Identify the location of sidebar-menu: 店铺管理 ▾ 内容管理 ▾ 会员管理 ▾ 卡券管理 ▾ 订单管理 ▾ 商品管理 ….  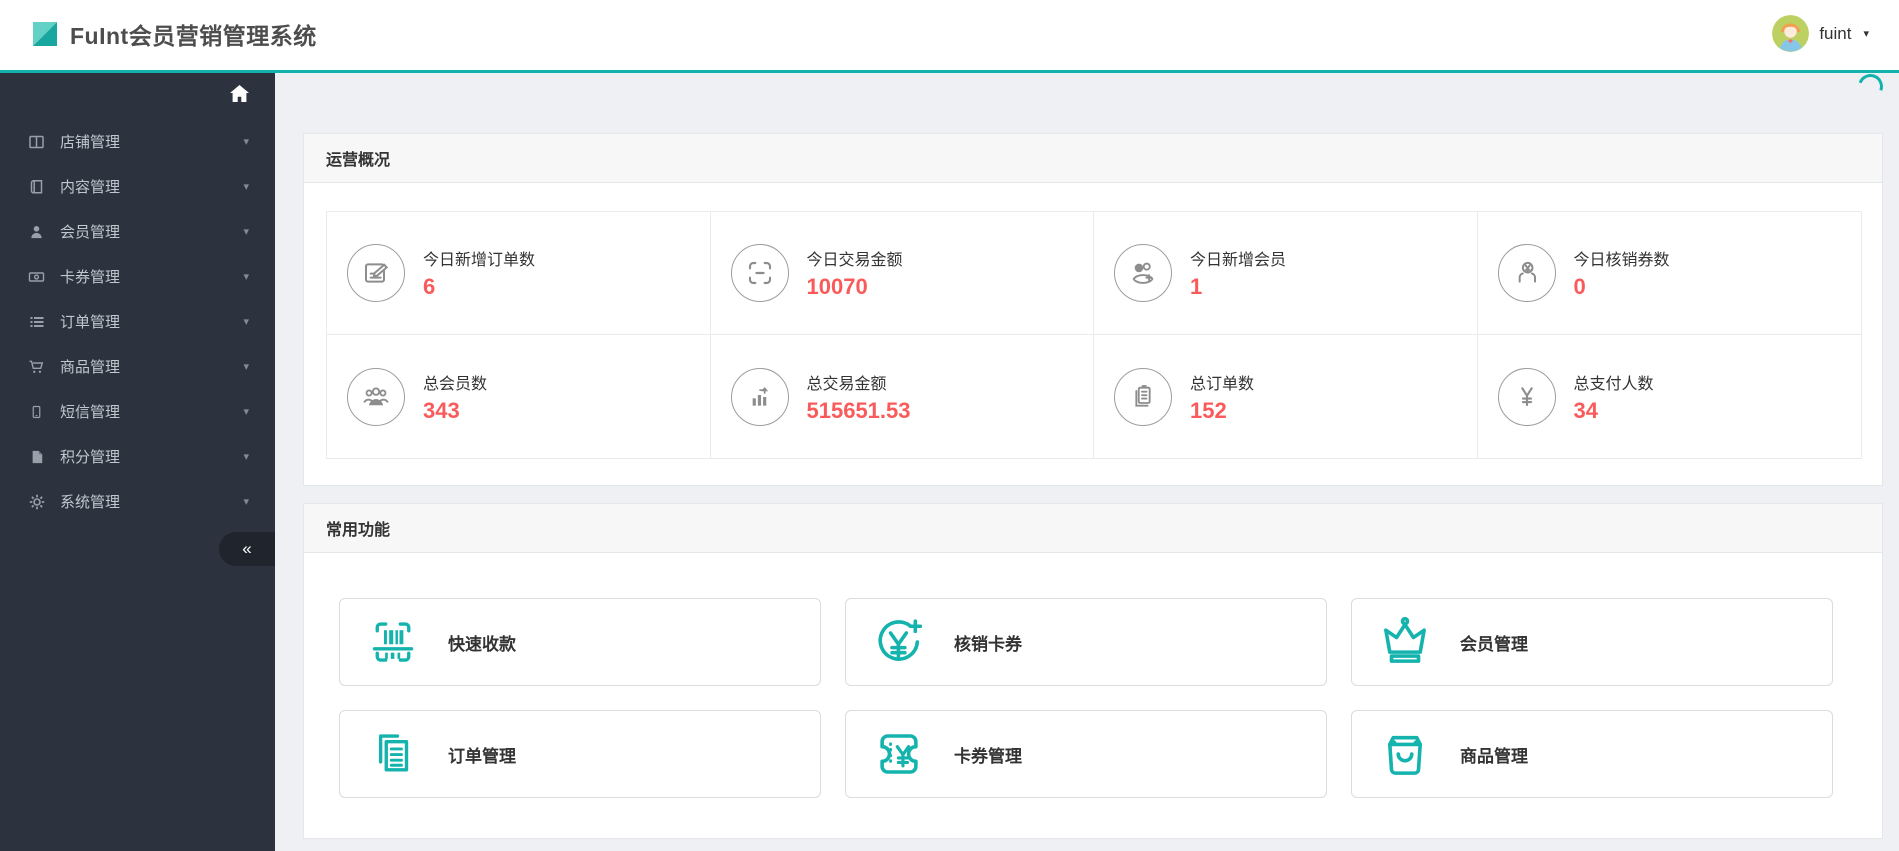
(137, 321).